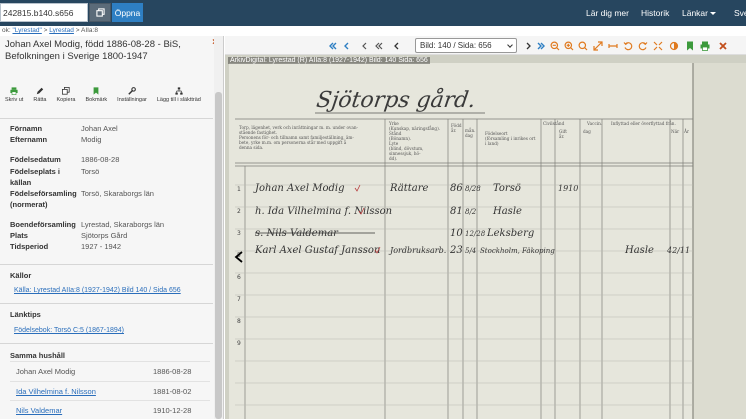  What do you see at coordinates (597, 45) in the screenshot?
I see `fullscreen-button` at bounding box center [597, 45].